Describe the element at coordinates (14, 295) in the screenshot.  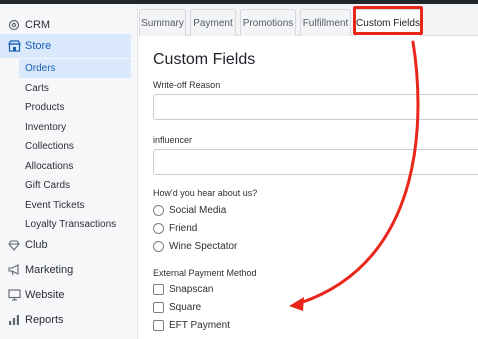
I see `monitor-icon` at that location.